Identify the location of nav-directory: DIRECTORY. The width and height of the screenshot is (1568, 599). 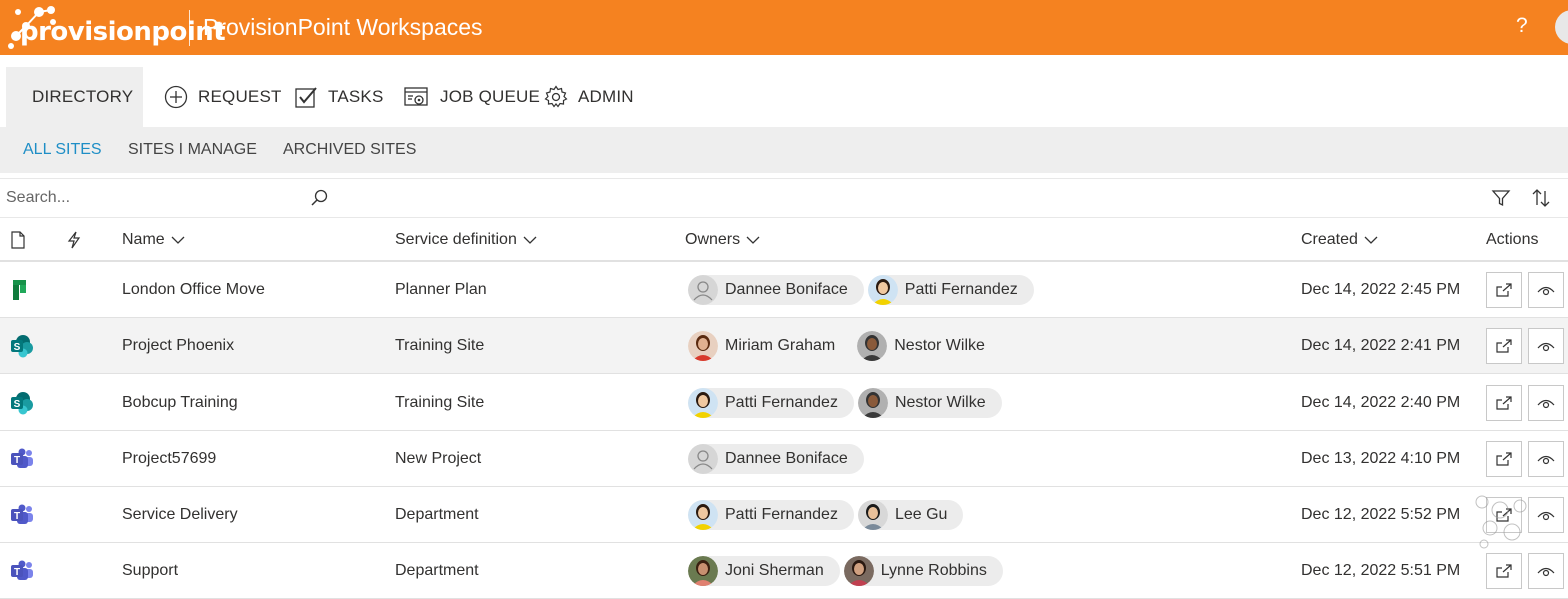
(74, 97).